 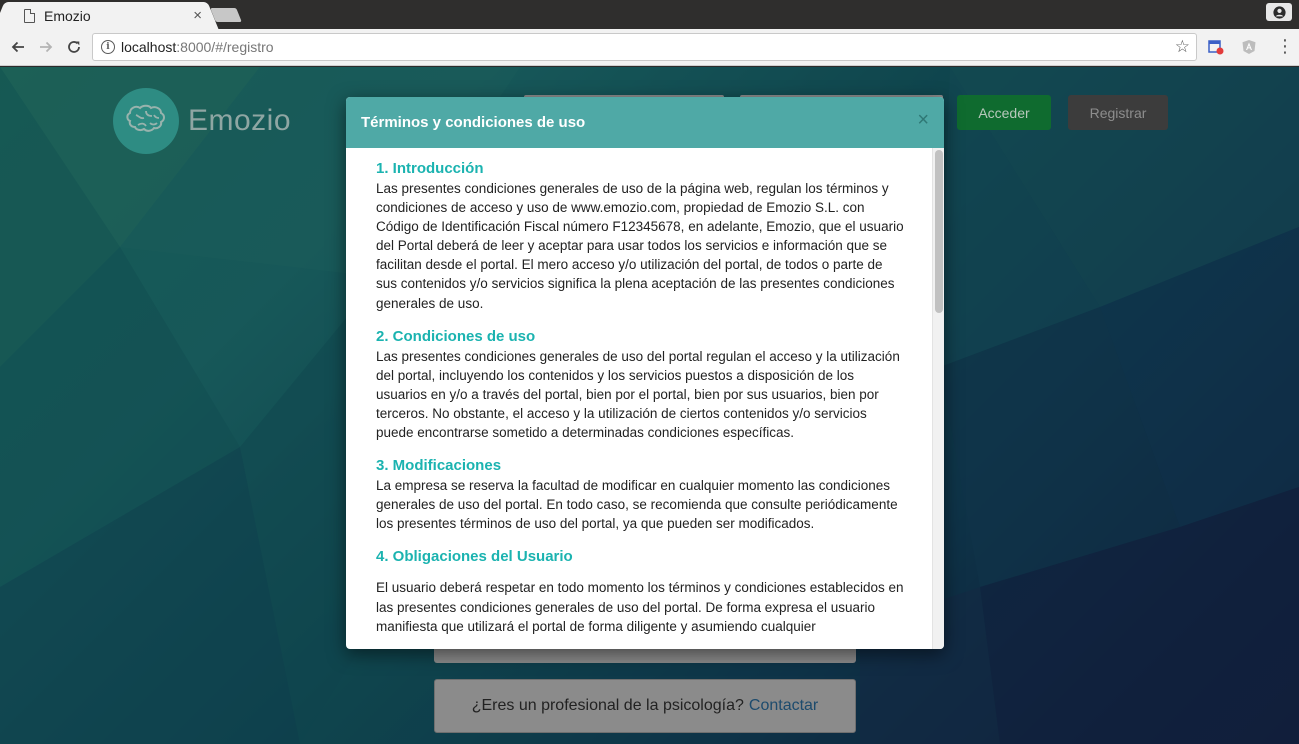 What do you see at coordinates (106, 15) in the screenshot?
I see `browser-tab: Emozio ×` at bounding box center [106, 15].